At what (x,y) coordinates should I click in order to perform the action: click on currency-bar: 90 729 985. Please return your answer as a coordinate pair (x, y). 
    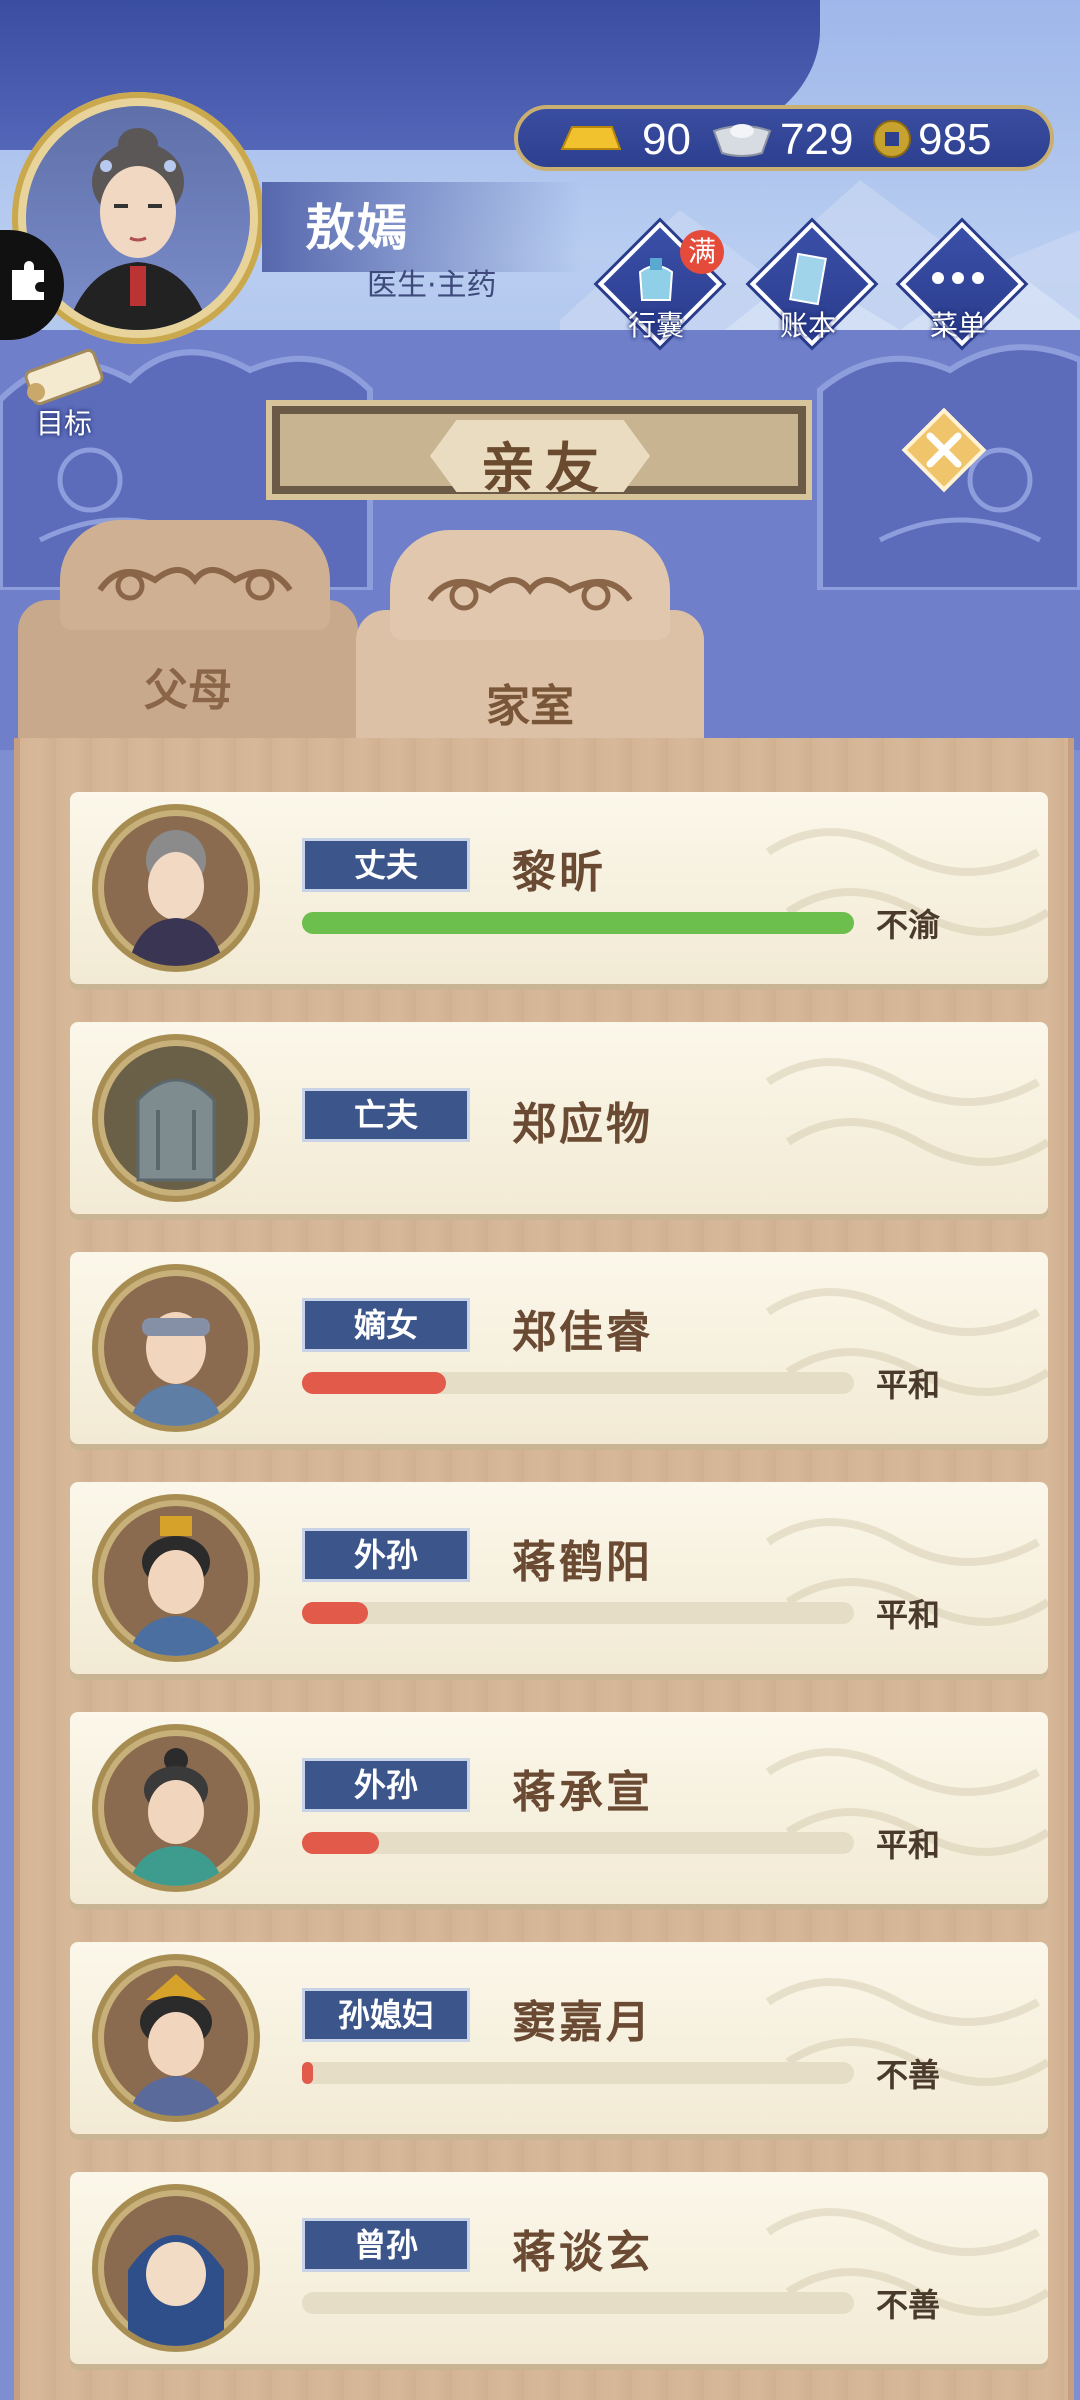
    Looking at the image, I should click on (784, 138).